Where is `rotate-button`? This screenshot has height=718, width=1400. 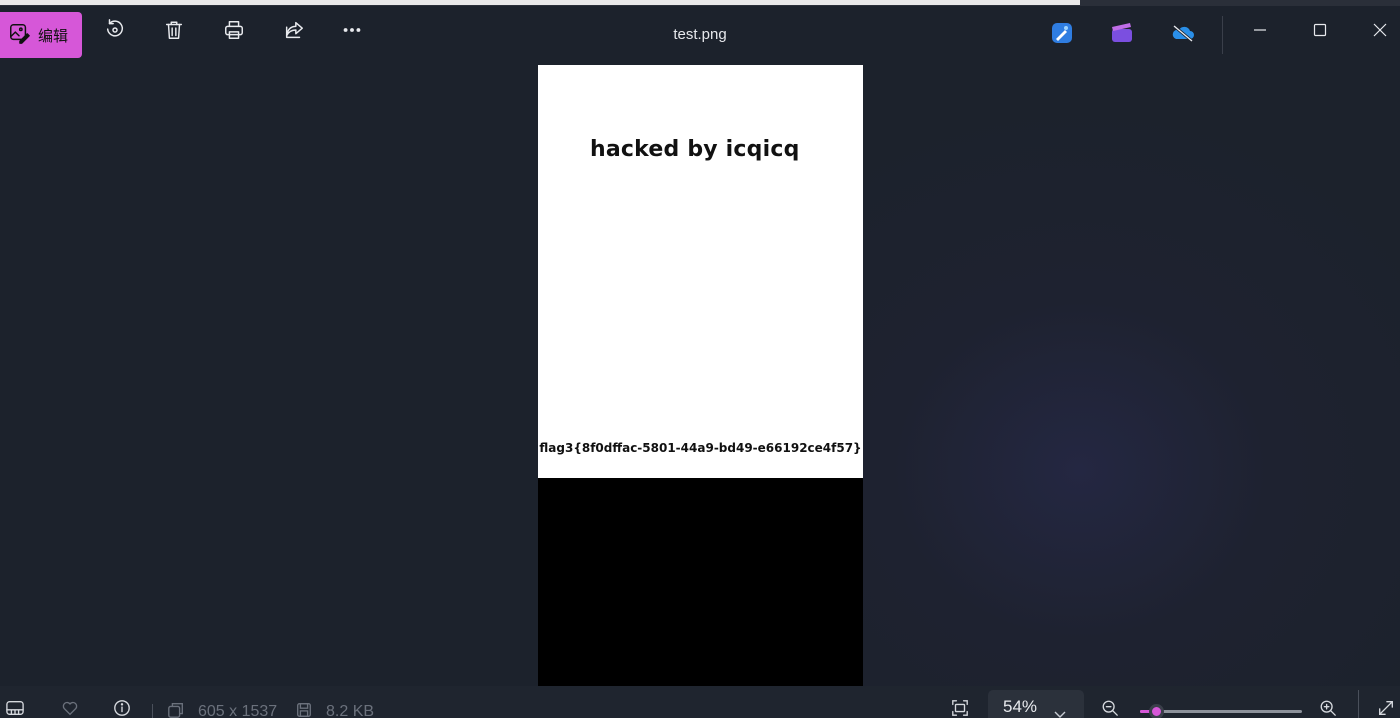
rotate-button is located at coordinates (115, 32).